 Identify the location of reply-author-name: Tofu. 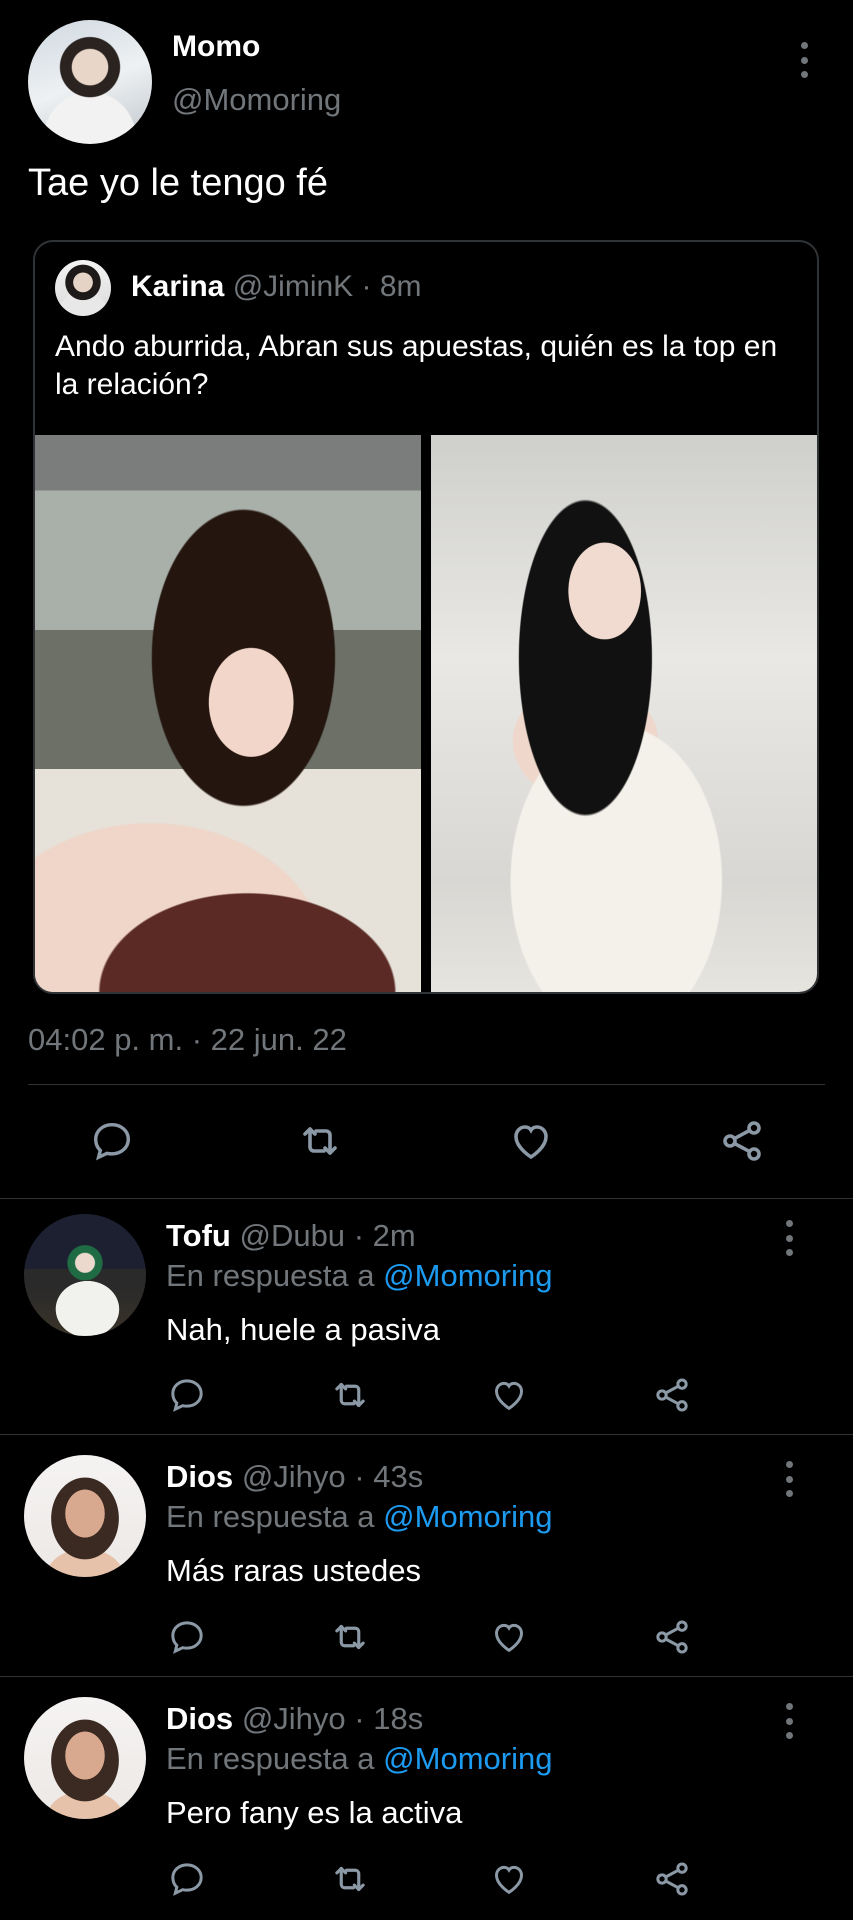
(198, 1235).